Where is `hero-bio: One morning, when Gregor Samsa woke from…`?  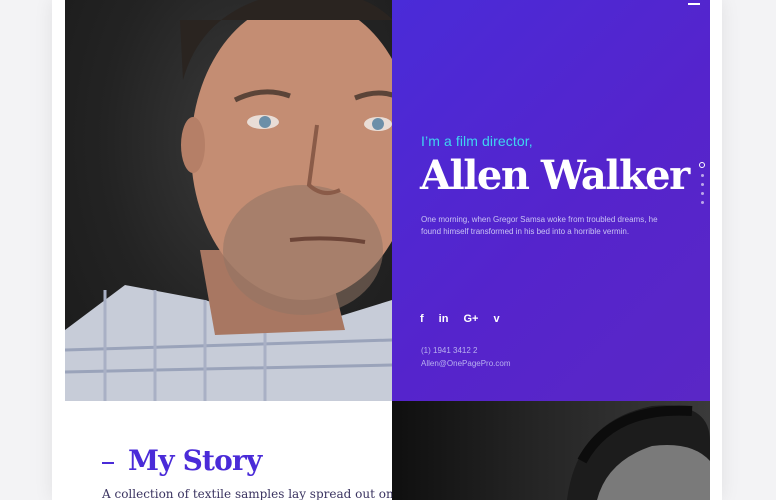 hero-bio: One morning, when Gregor Samsa woke from… is located at coordinates (539, 225).